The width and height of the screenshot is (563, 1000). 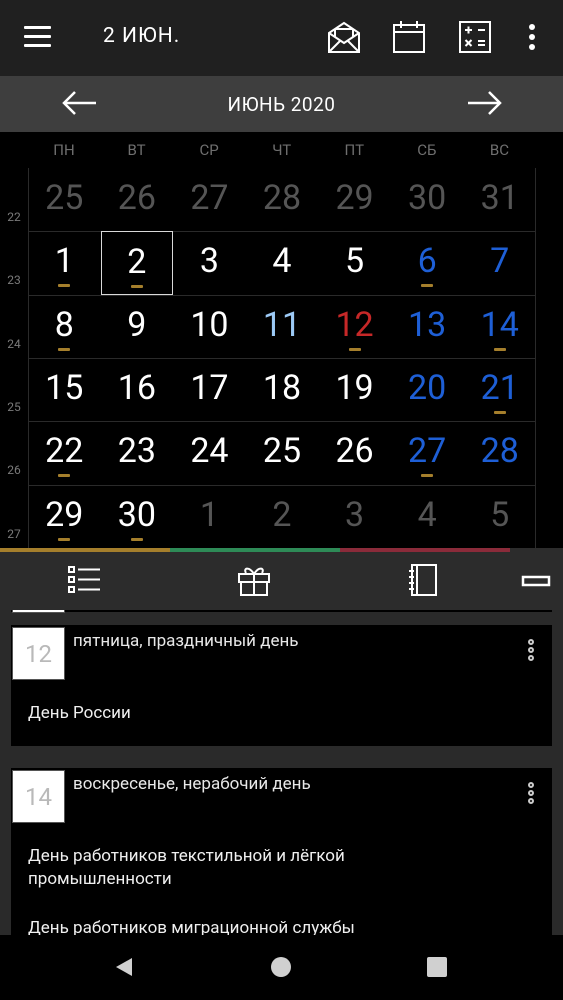 I want to click on weekday-label: ЧТ, so click(x=282, y=150).